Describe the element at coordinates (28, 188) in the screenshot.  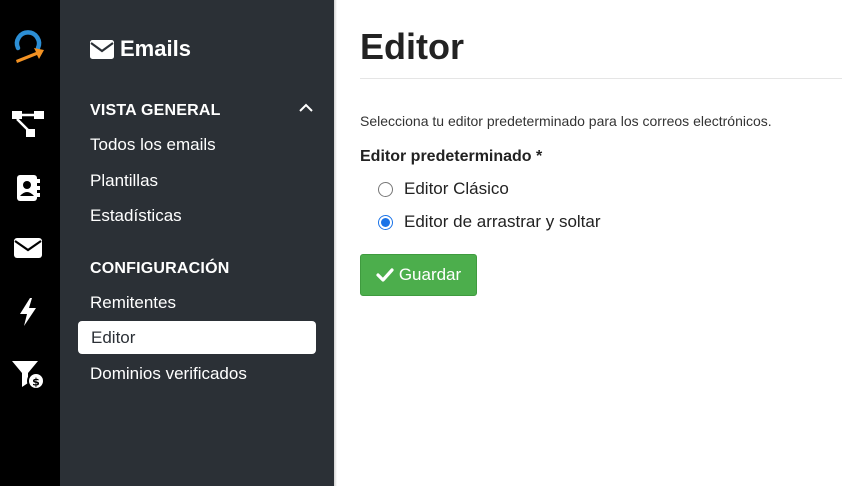
I see `contacts-icon` at that location.